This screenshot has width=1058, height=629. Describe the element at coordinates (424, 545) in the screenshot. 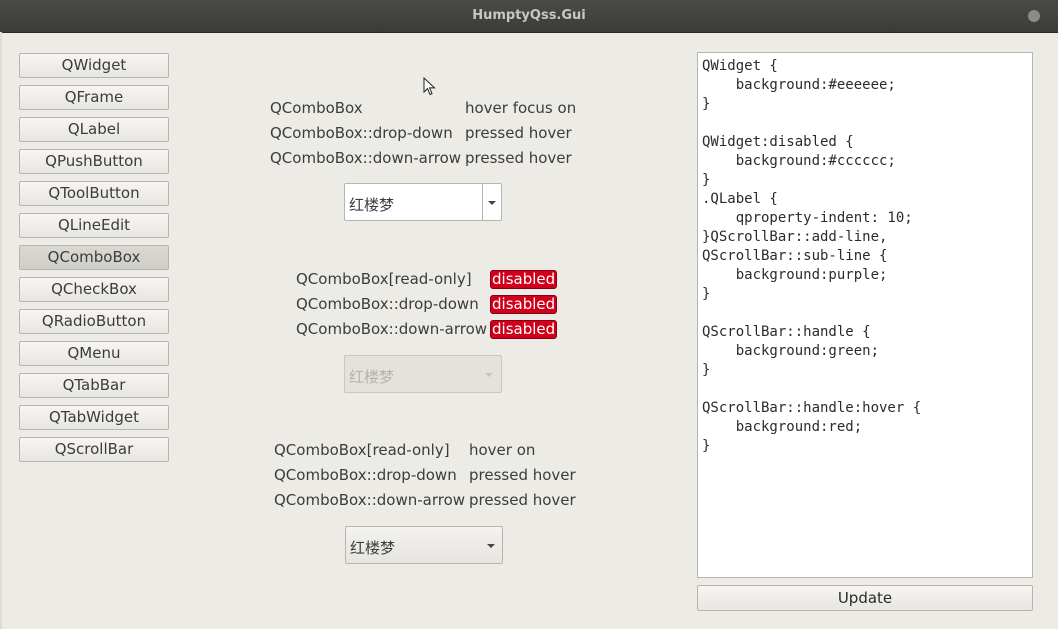

I see `combobox-readonly: 红楼梦` at that location.